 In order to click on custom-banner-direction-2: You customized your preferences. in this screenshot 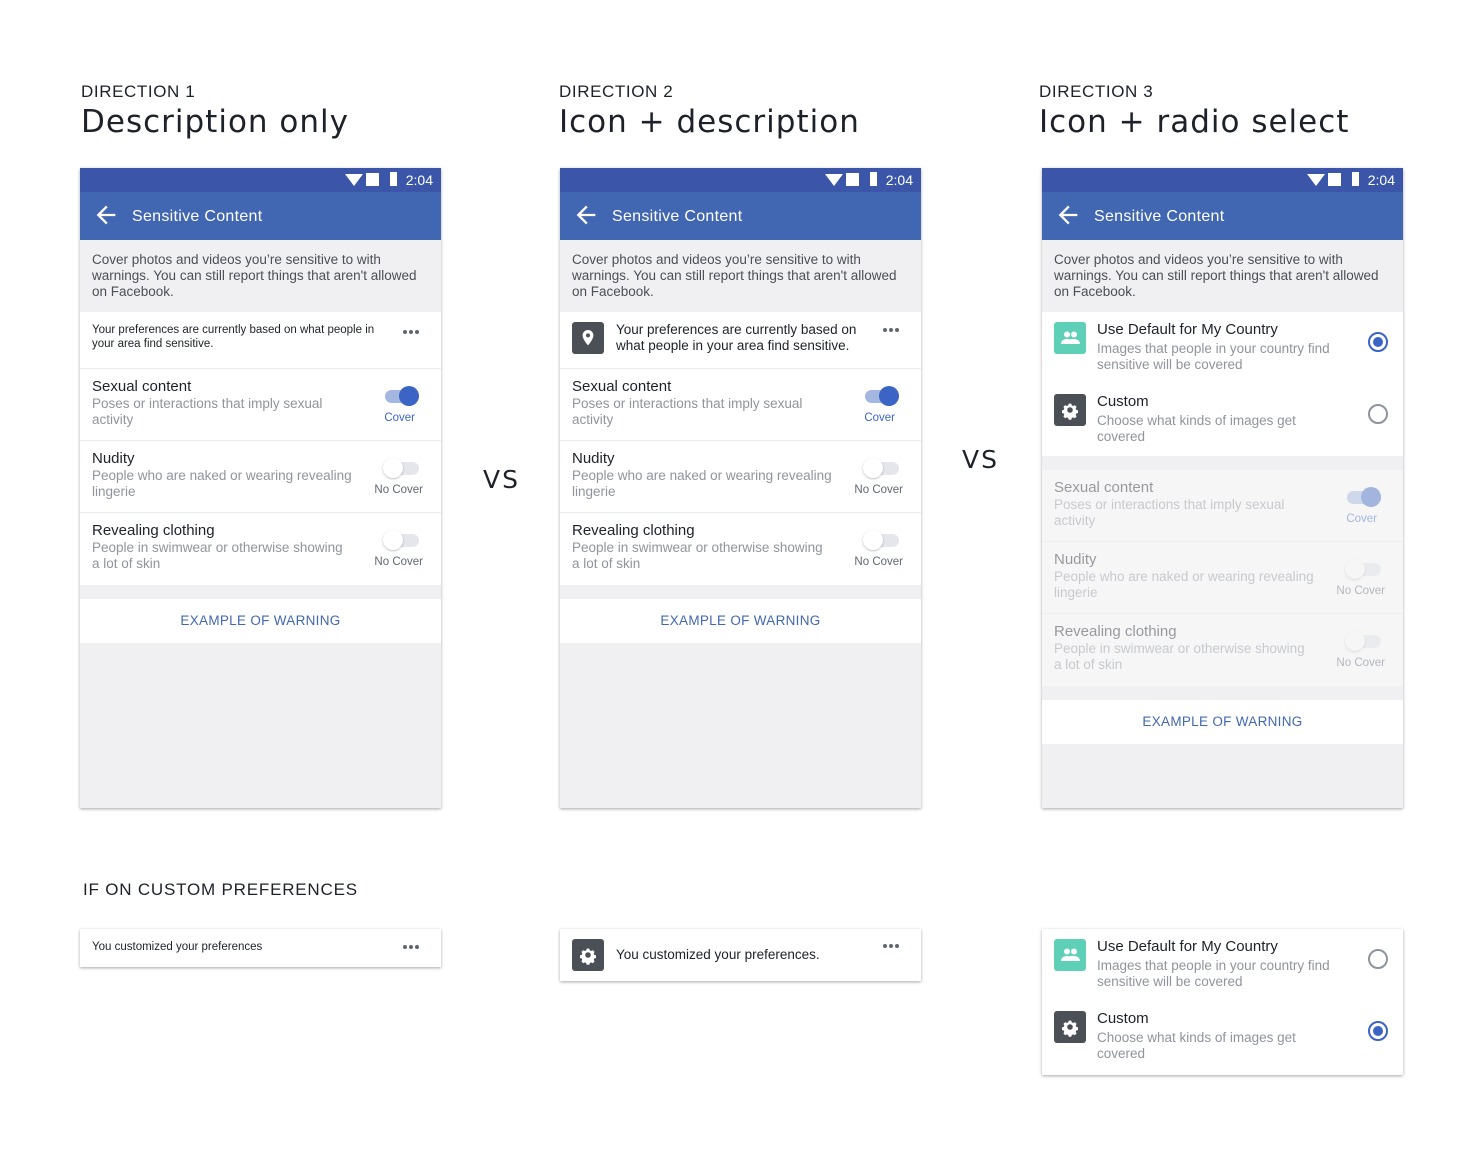, I will do `click(740, 955)`.